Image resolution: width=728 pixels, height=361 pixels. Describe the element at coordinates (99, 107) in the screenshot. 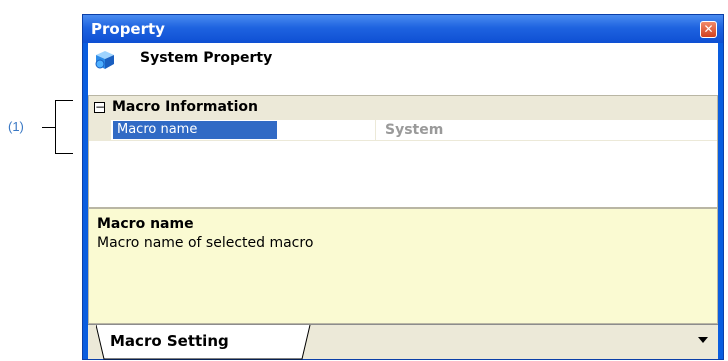

I see `collapse-icon: −` at that location.